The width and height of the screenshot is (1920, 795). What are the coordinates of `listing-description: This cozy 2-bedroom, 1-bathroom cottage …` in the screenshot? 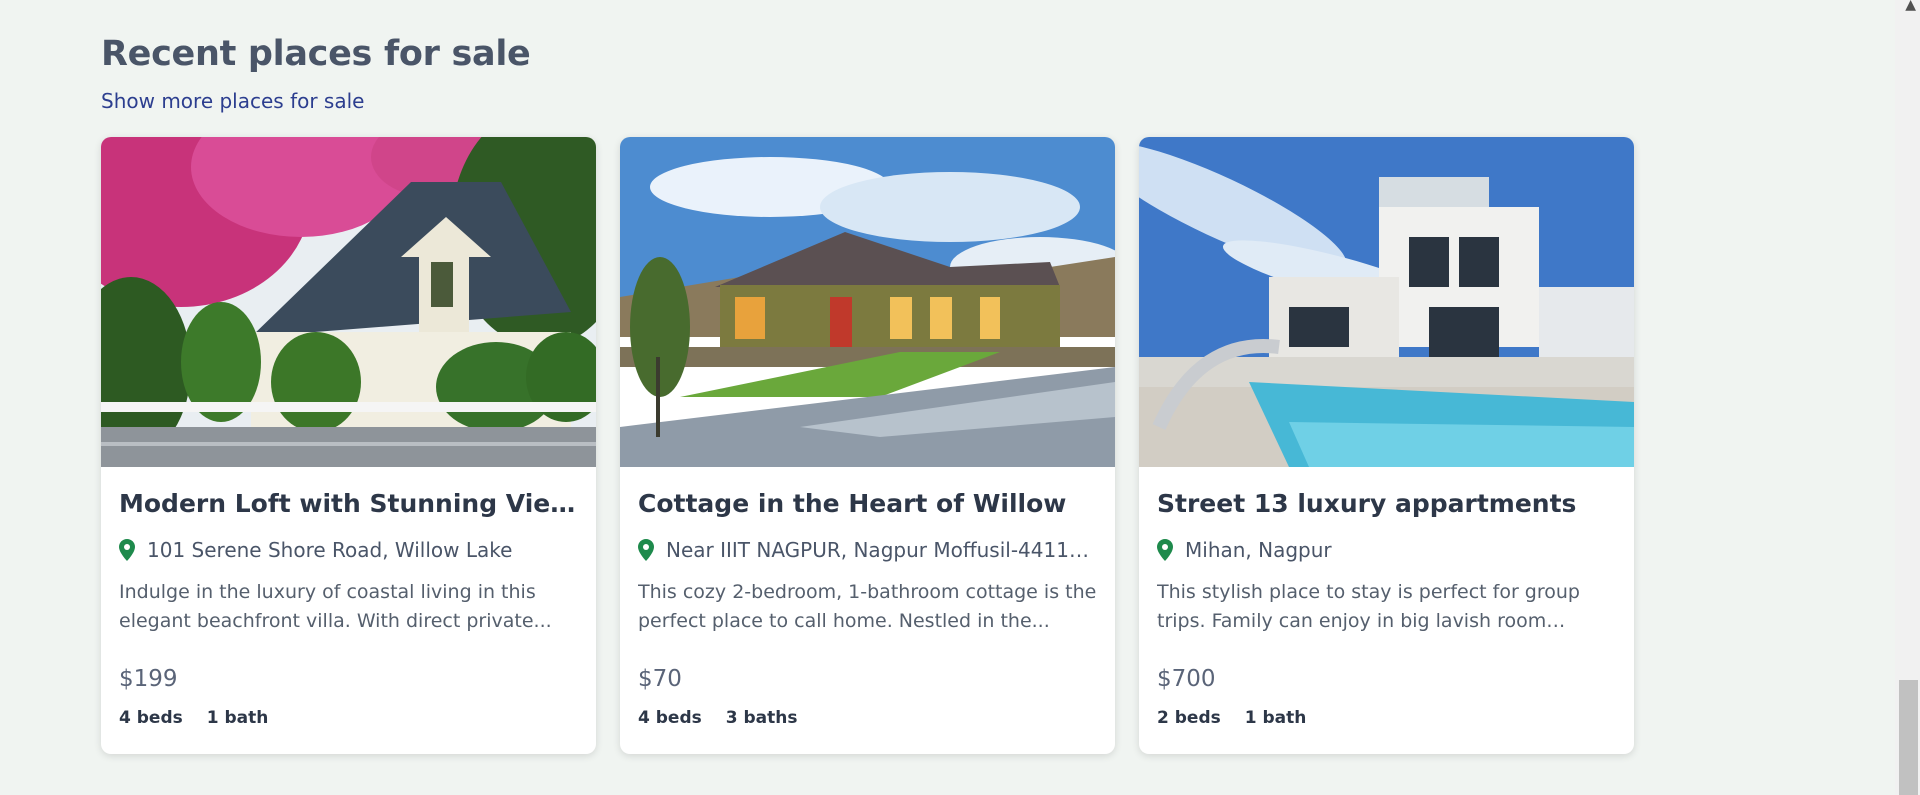 It's located at (867, 606).